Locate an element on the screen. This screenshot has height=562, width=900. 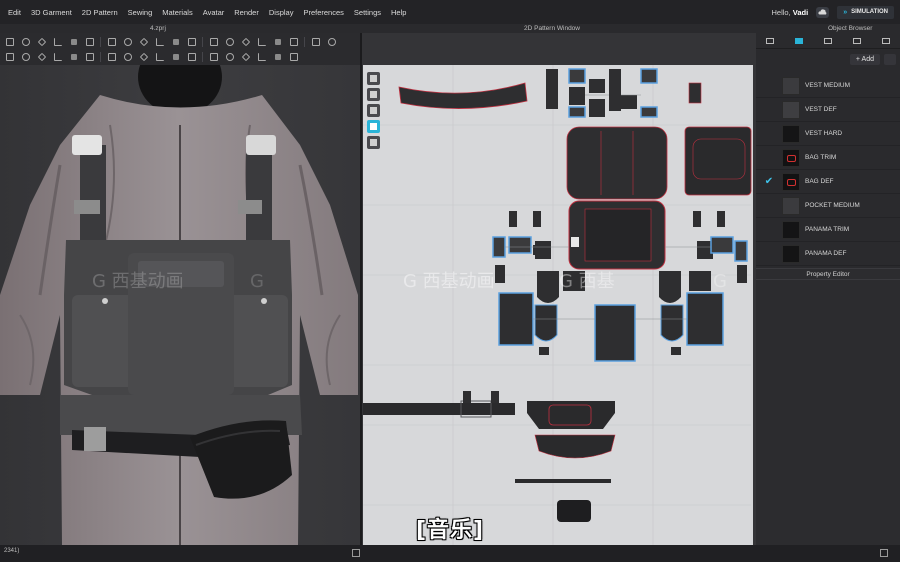
material-name: BAG DEF is located at coordinates (819, 181).